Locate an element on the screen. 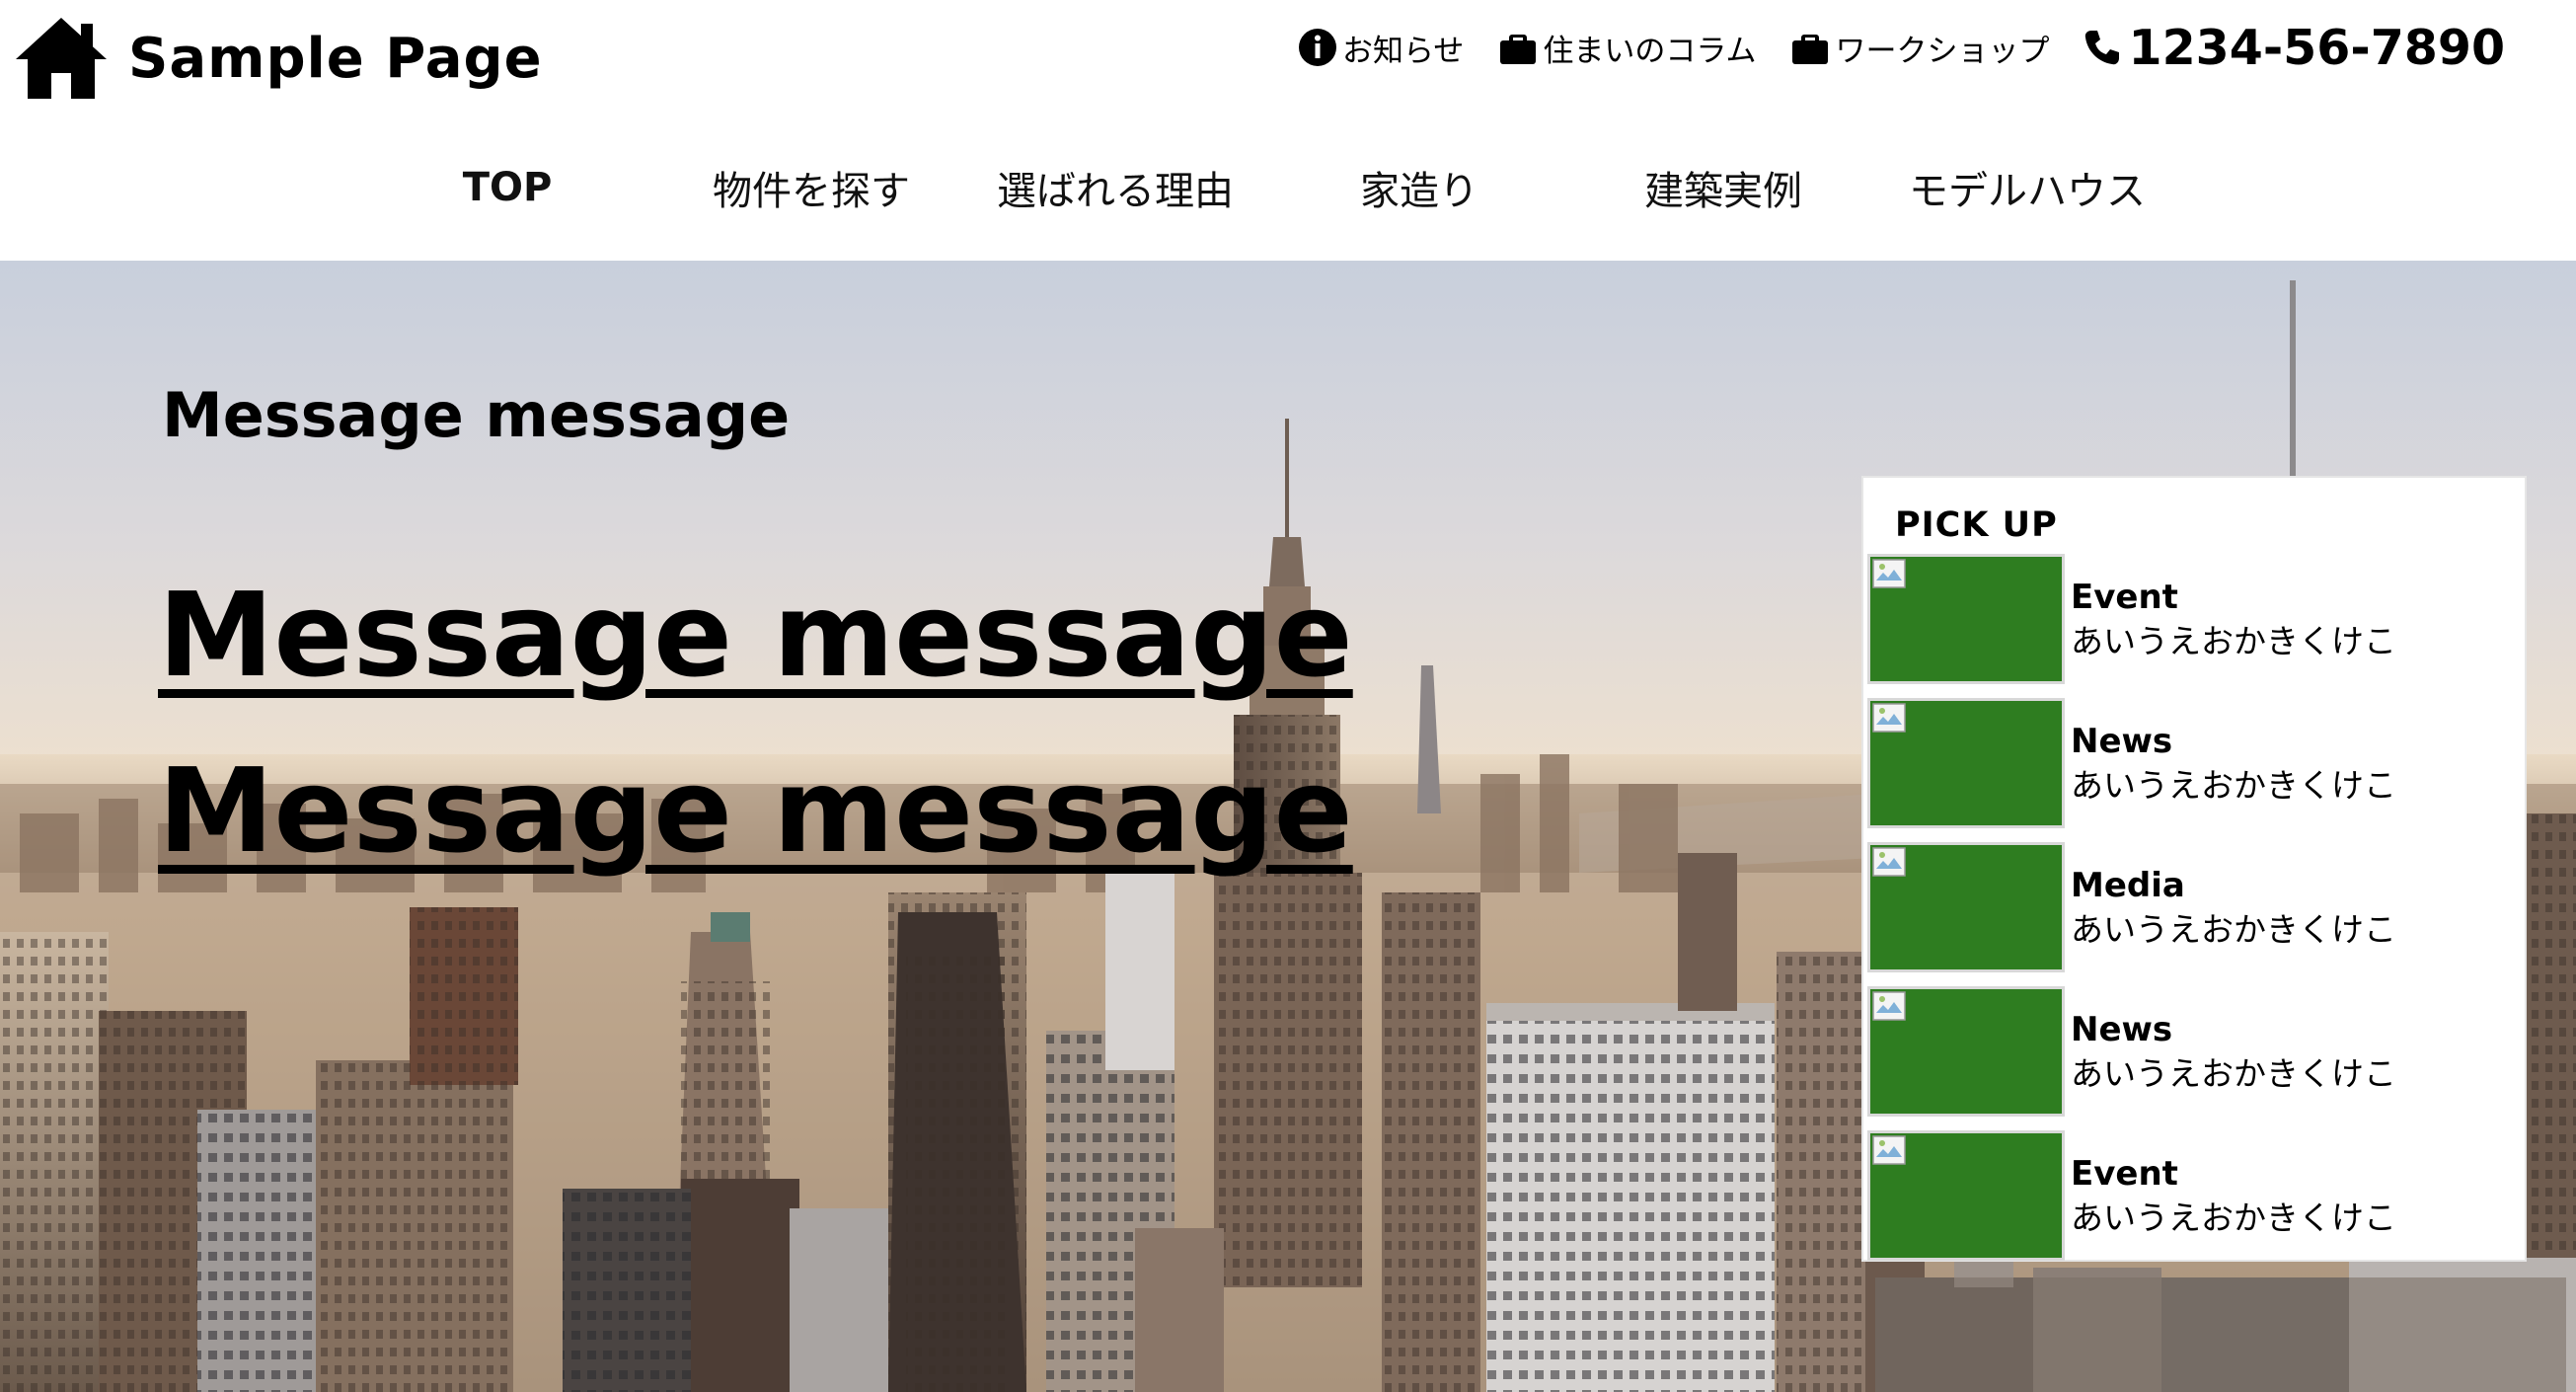 This screenshot has height=1392, width=2576. phone-link: 1234-56-7890 is located at coordinates (2294, 48).